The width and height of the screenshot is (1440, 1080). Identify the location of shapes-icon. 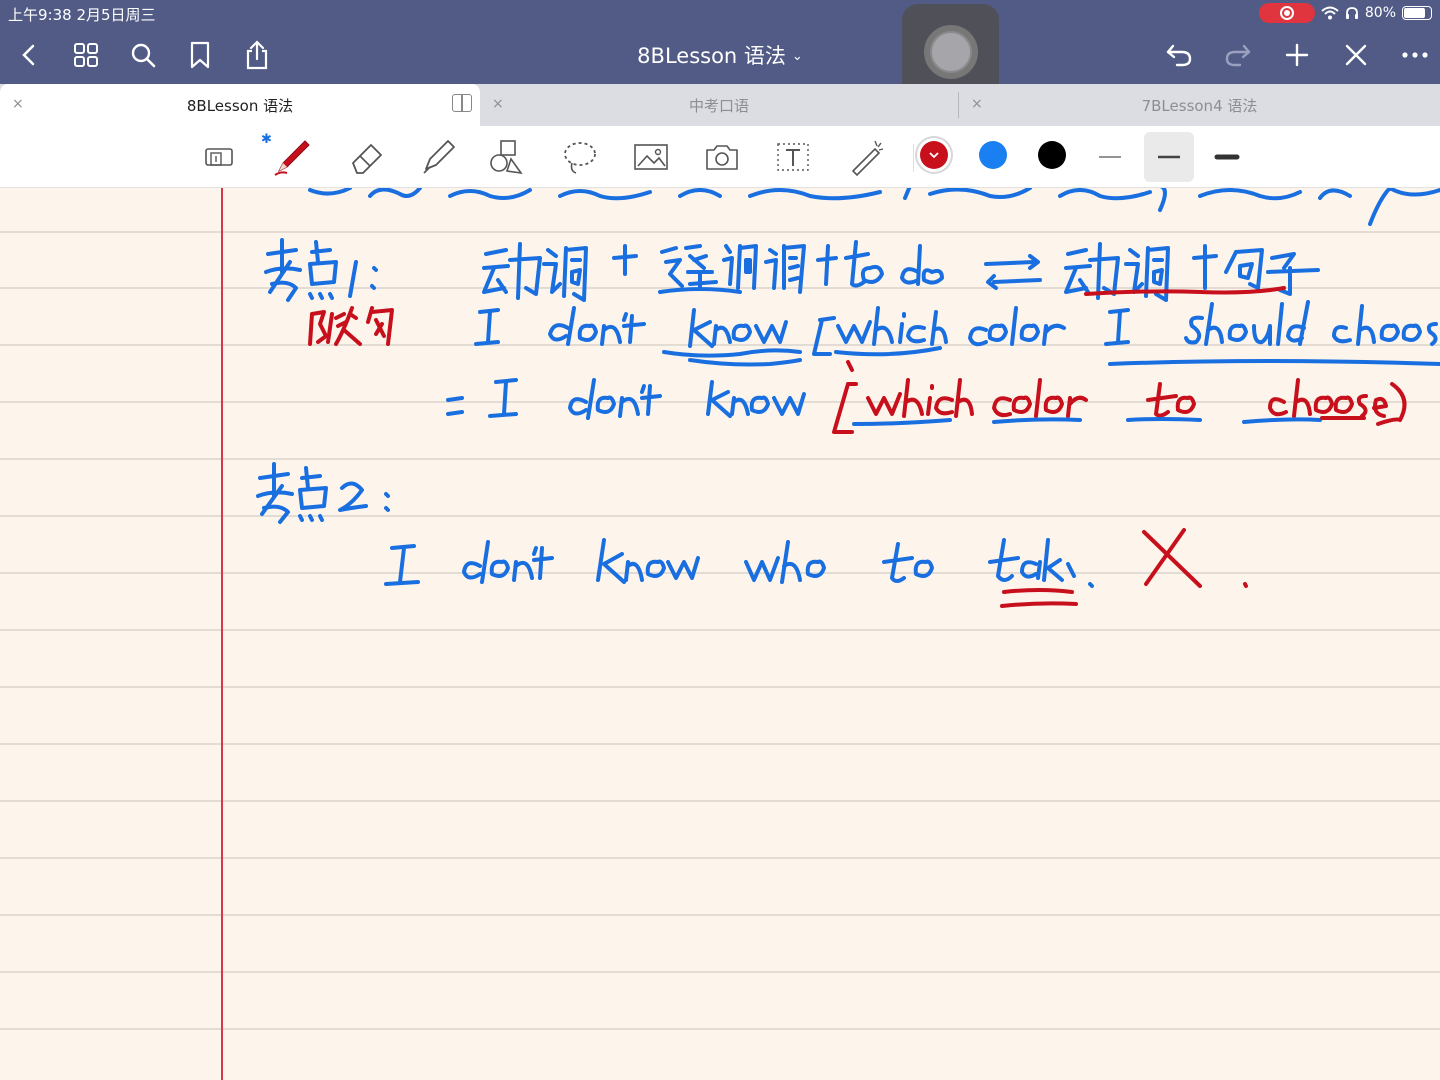
(506, 157).